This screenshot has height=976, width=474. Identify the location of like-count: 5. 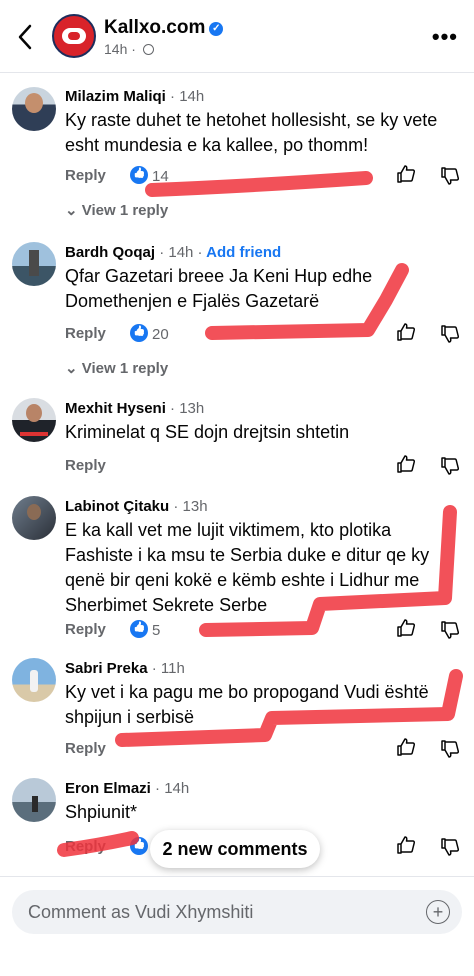
(156, 630).